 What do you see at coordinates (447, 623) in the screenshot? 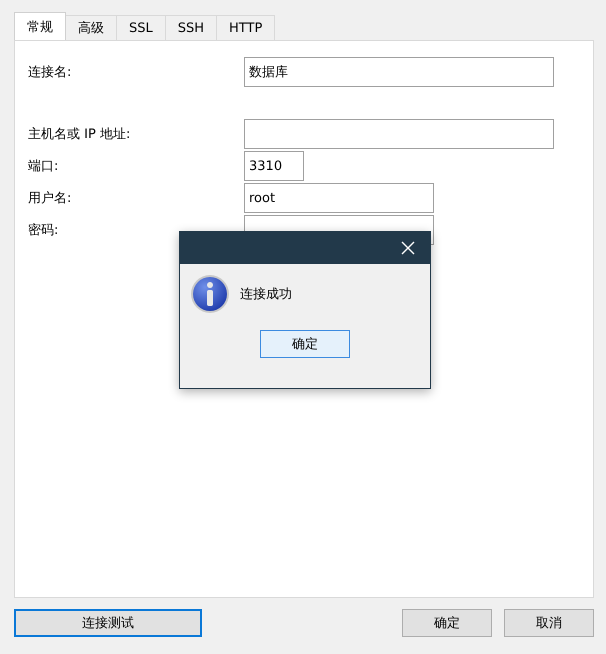
I see `ok-button: 确定` at bounding box center [447, 623].